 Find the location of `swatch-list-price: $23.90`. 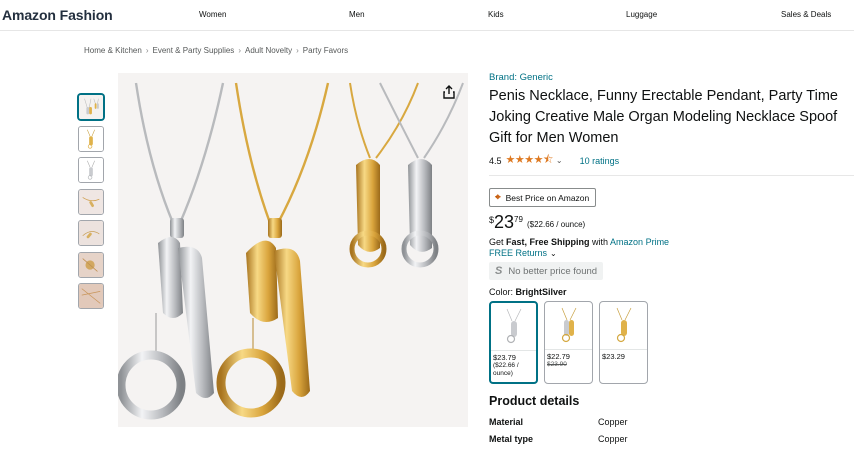

swatch-list-price: $23.90 is located at coordinates (557, 364).